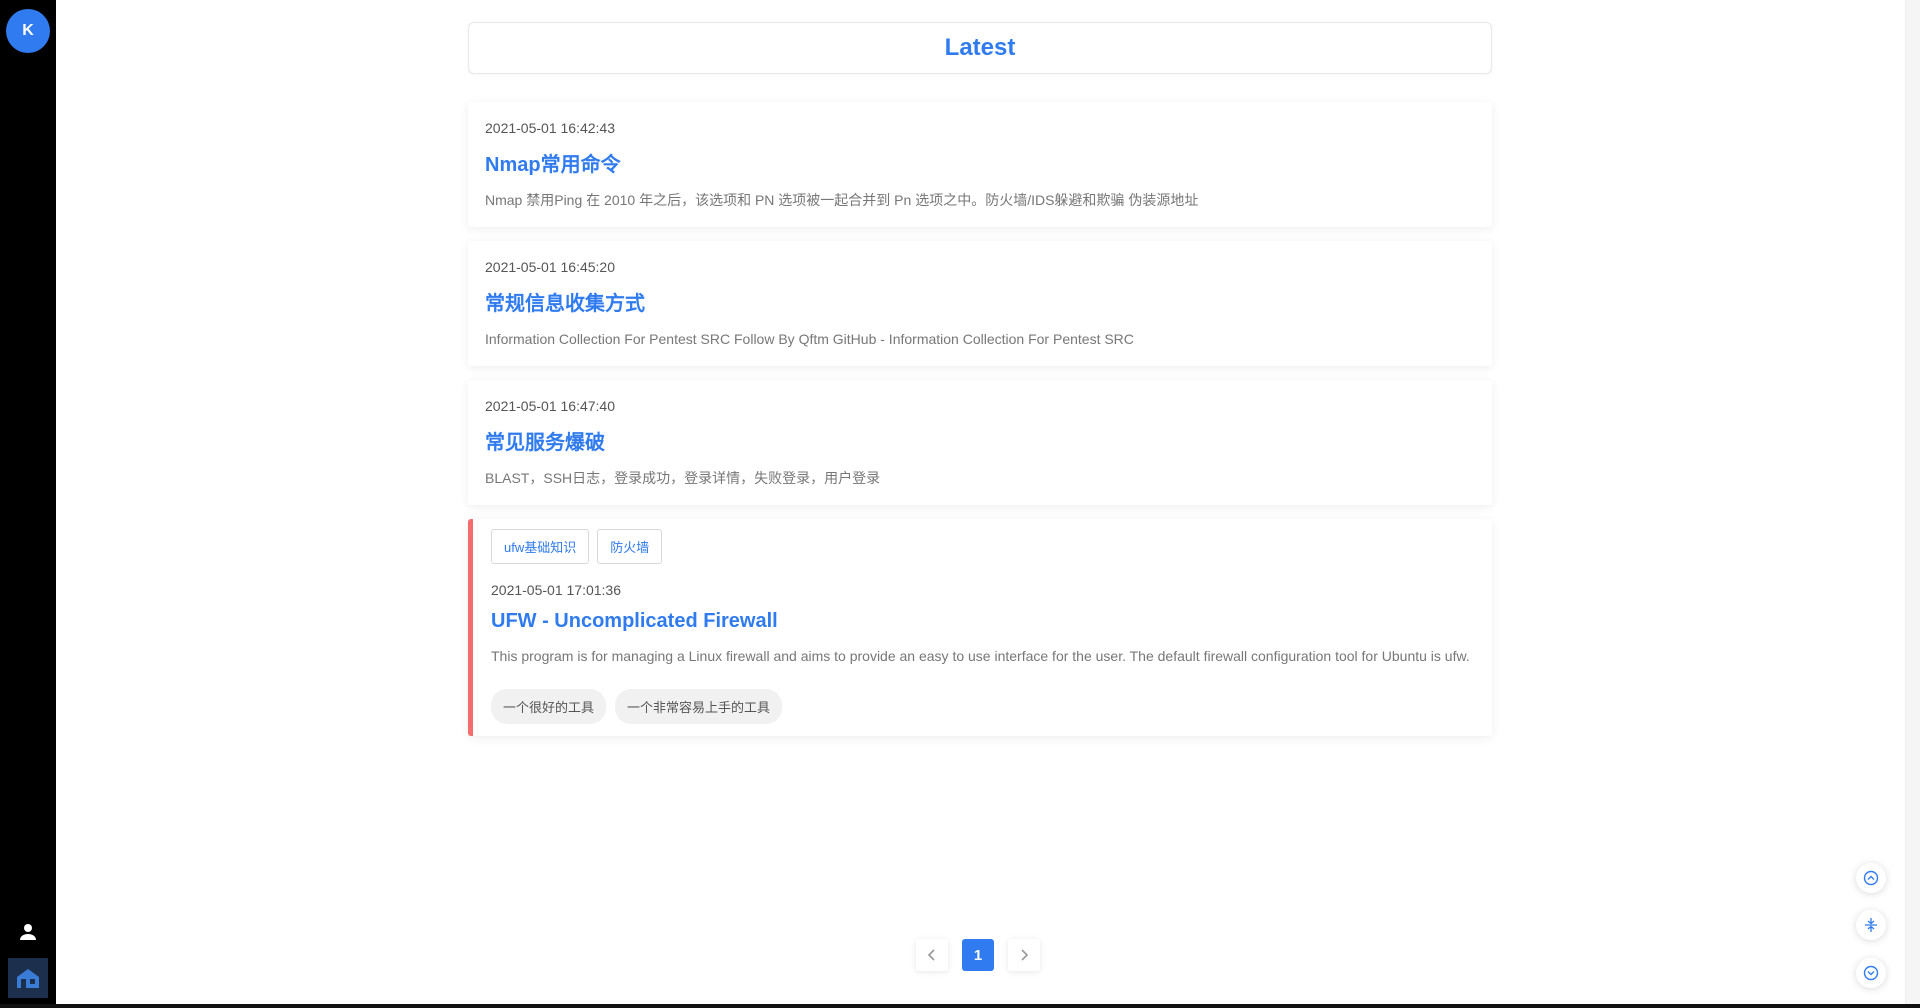 The height and width of the screenshot is (1008, 1920). What do you see at coordinates (550, 267) in the screenshot?
I see `post-date: 2021-05-01 16:45:20` at bounding box center [550, 267].